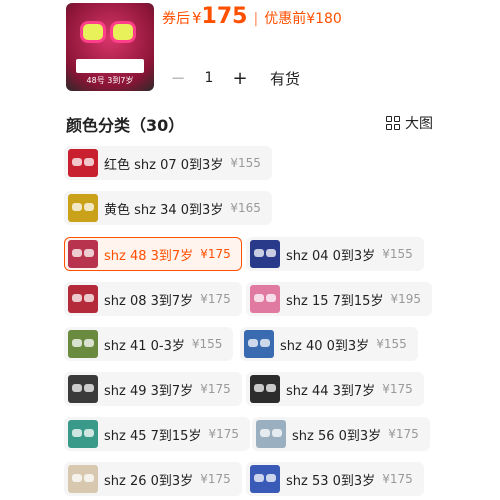  Describe the element at coordinates (144, 346) in the screenshot. I see `option-name: shz 41 0-3岁` at that location.